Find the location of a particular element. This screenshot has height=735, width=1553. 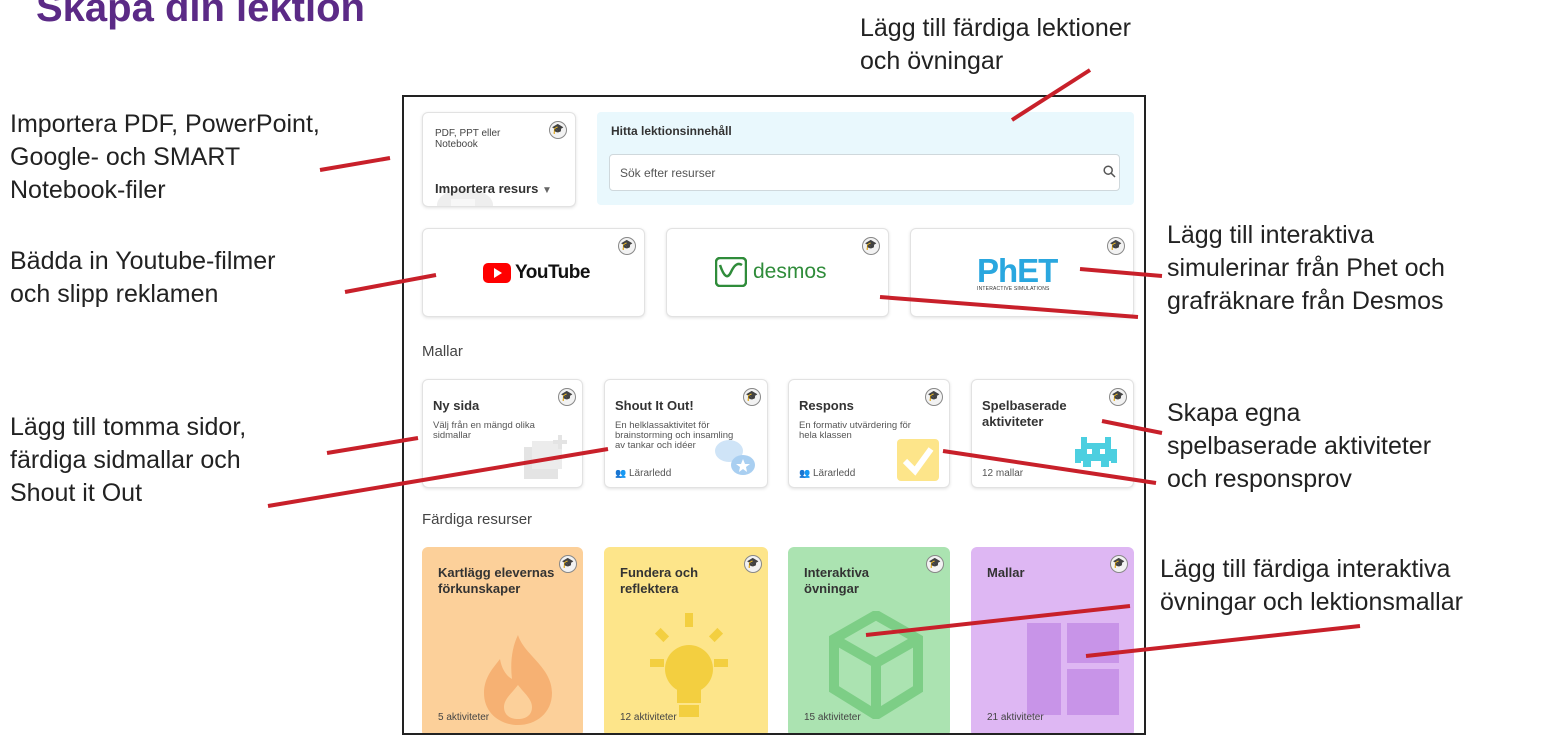

desmos-graph-icon is located at coordinates (731, 272).